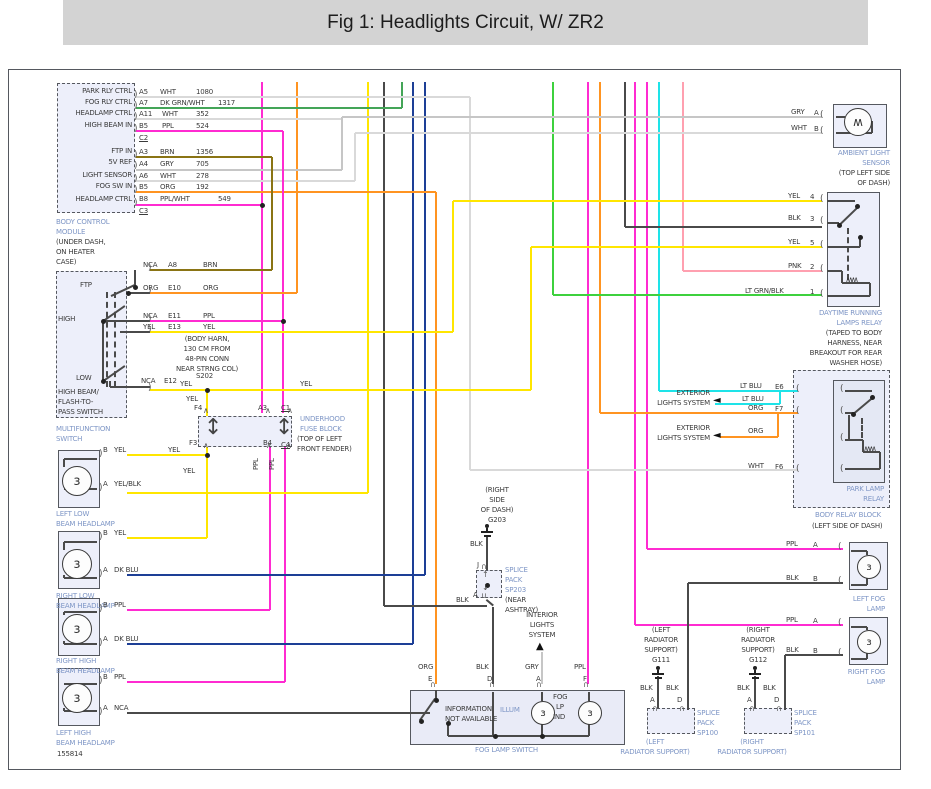  I want to click on diagram-label: ON HEATER, so click(75, 252).